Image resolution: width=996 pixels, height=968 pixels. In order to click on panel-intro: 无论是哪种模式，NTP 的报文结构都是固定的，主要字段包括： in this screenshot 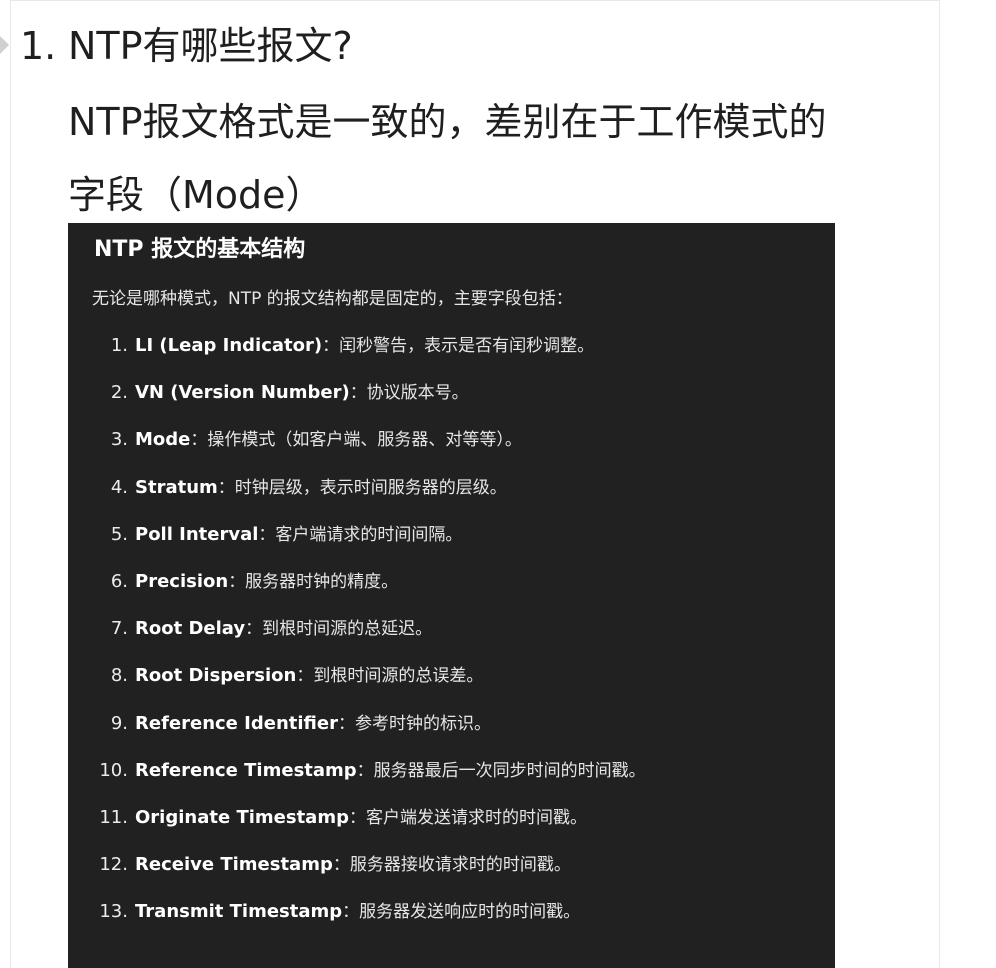, I will do `click(332, 299)`.